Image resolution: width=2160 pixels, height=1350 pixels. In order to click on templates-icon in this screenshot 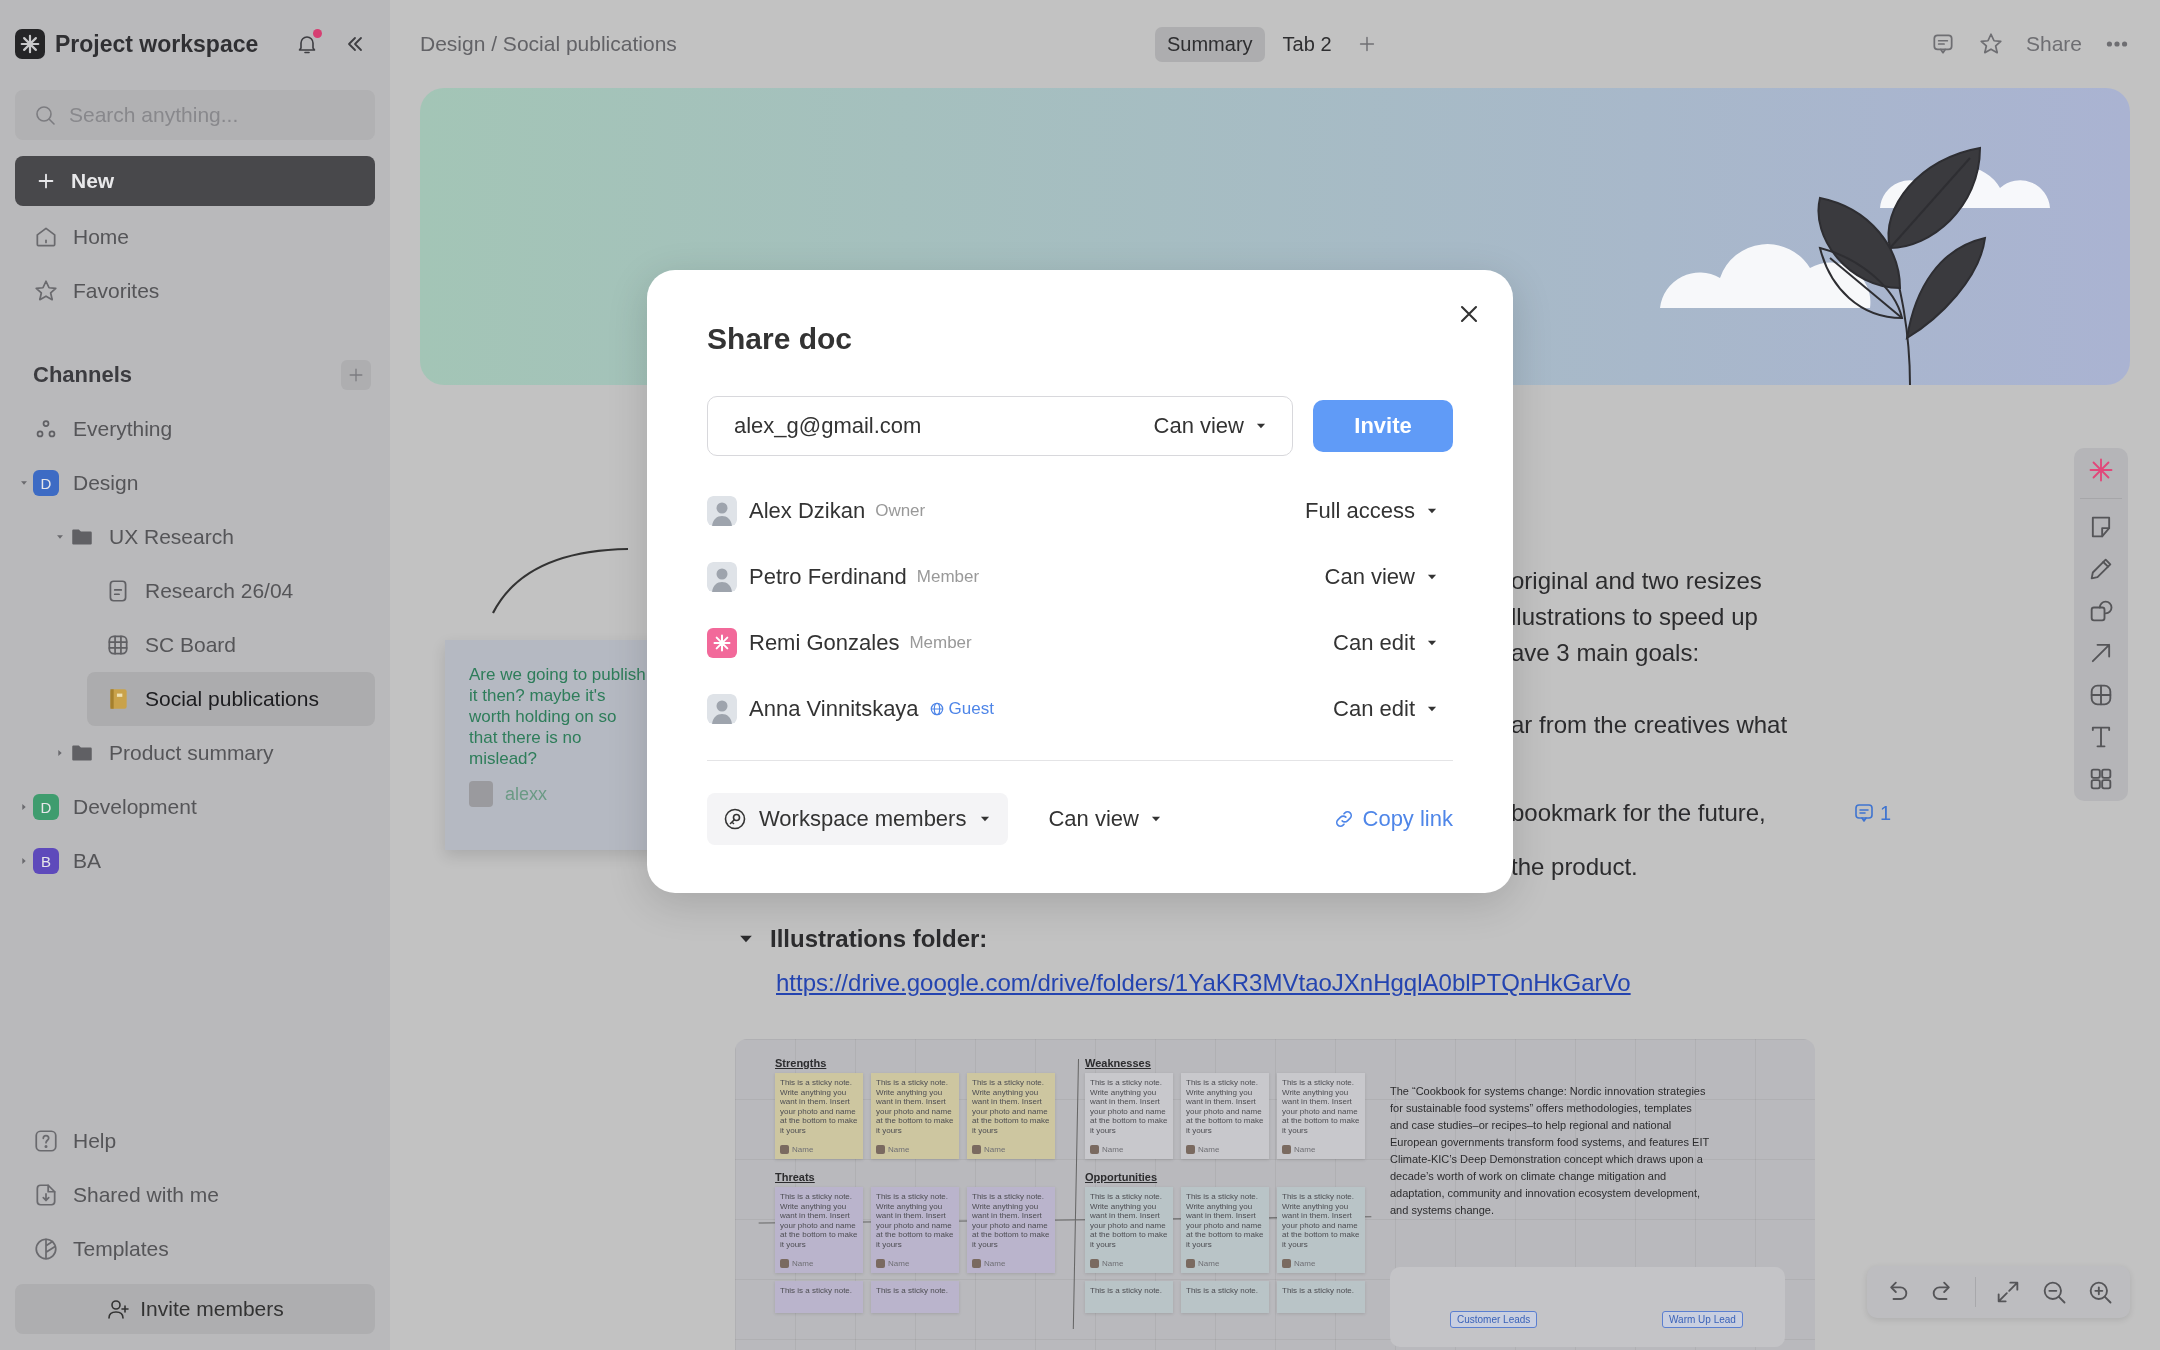, I will do `click(46, 1249)`.